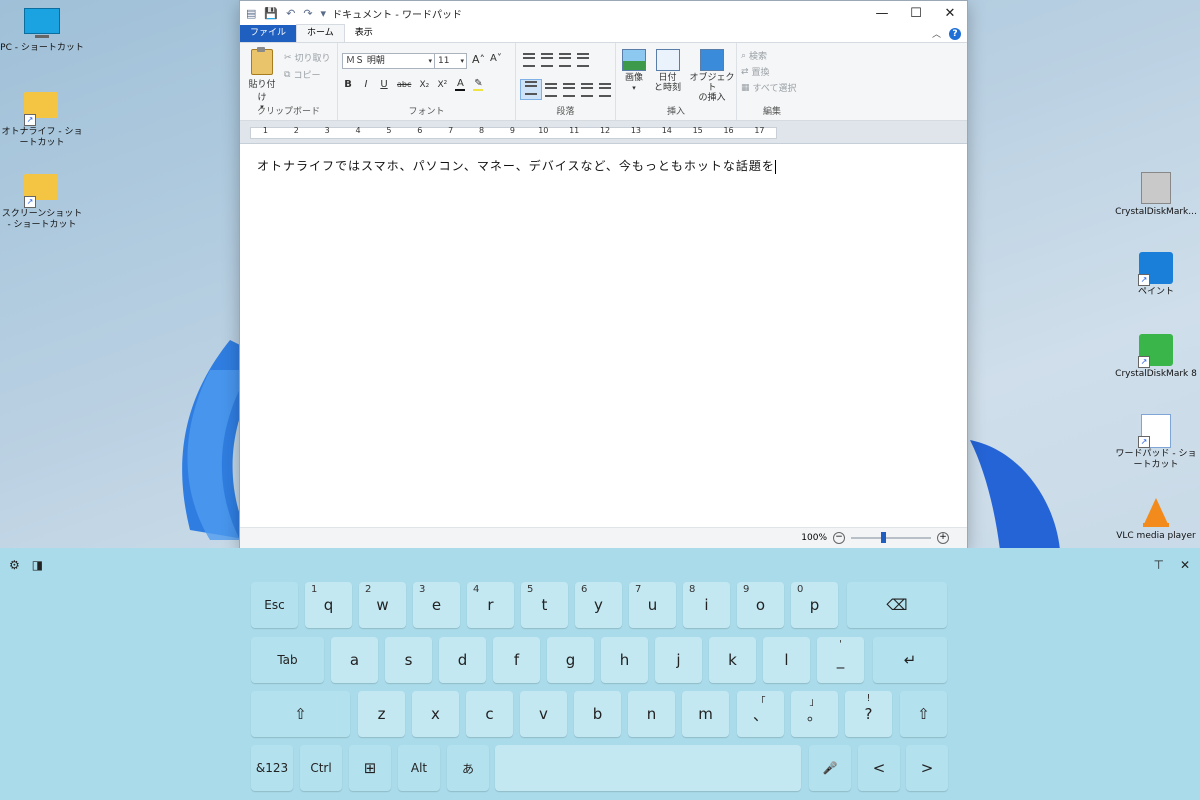 This screenshot has height=800, width=1200. What do you see at coordinates (462, 660) in the screenshot?
I see `key-d: d` at bounding box center [462, 660].